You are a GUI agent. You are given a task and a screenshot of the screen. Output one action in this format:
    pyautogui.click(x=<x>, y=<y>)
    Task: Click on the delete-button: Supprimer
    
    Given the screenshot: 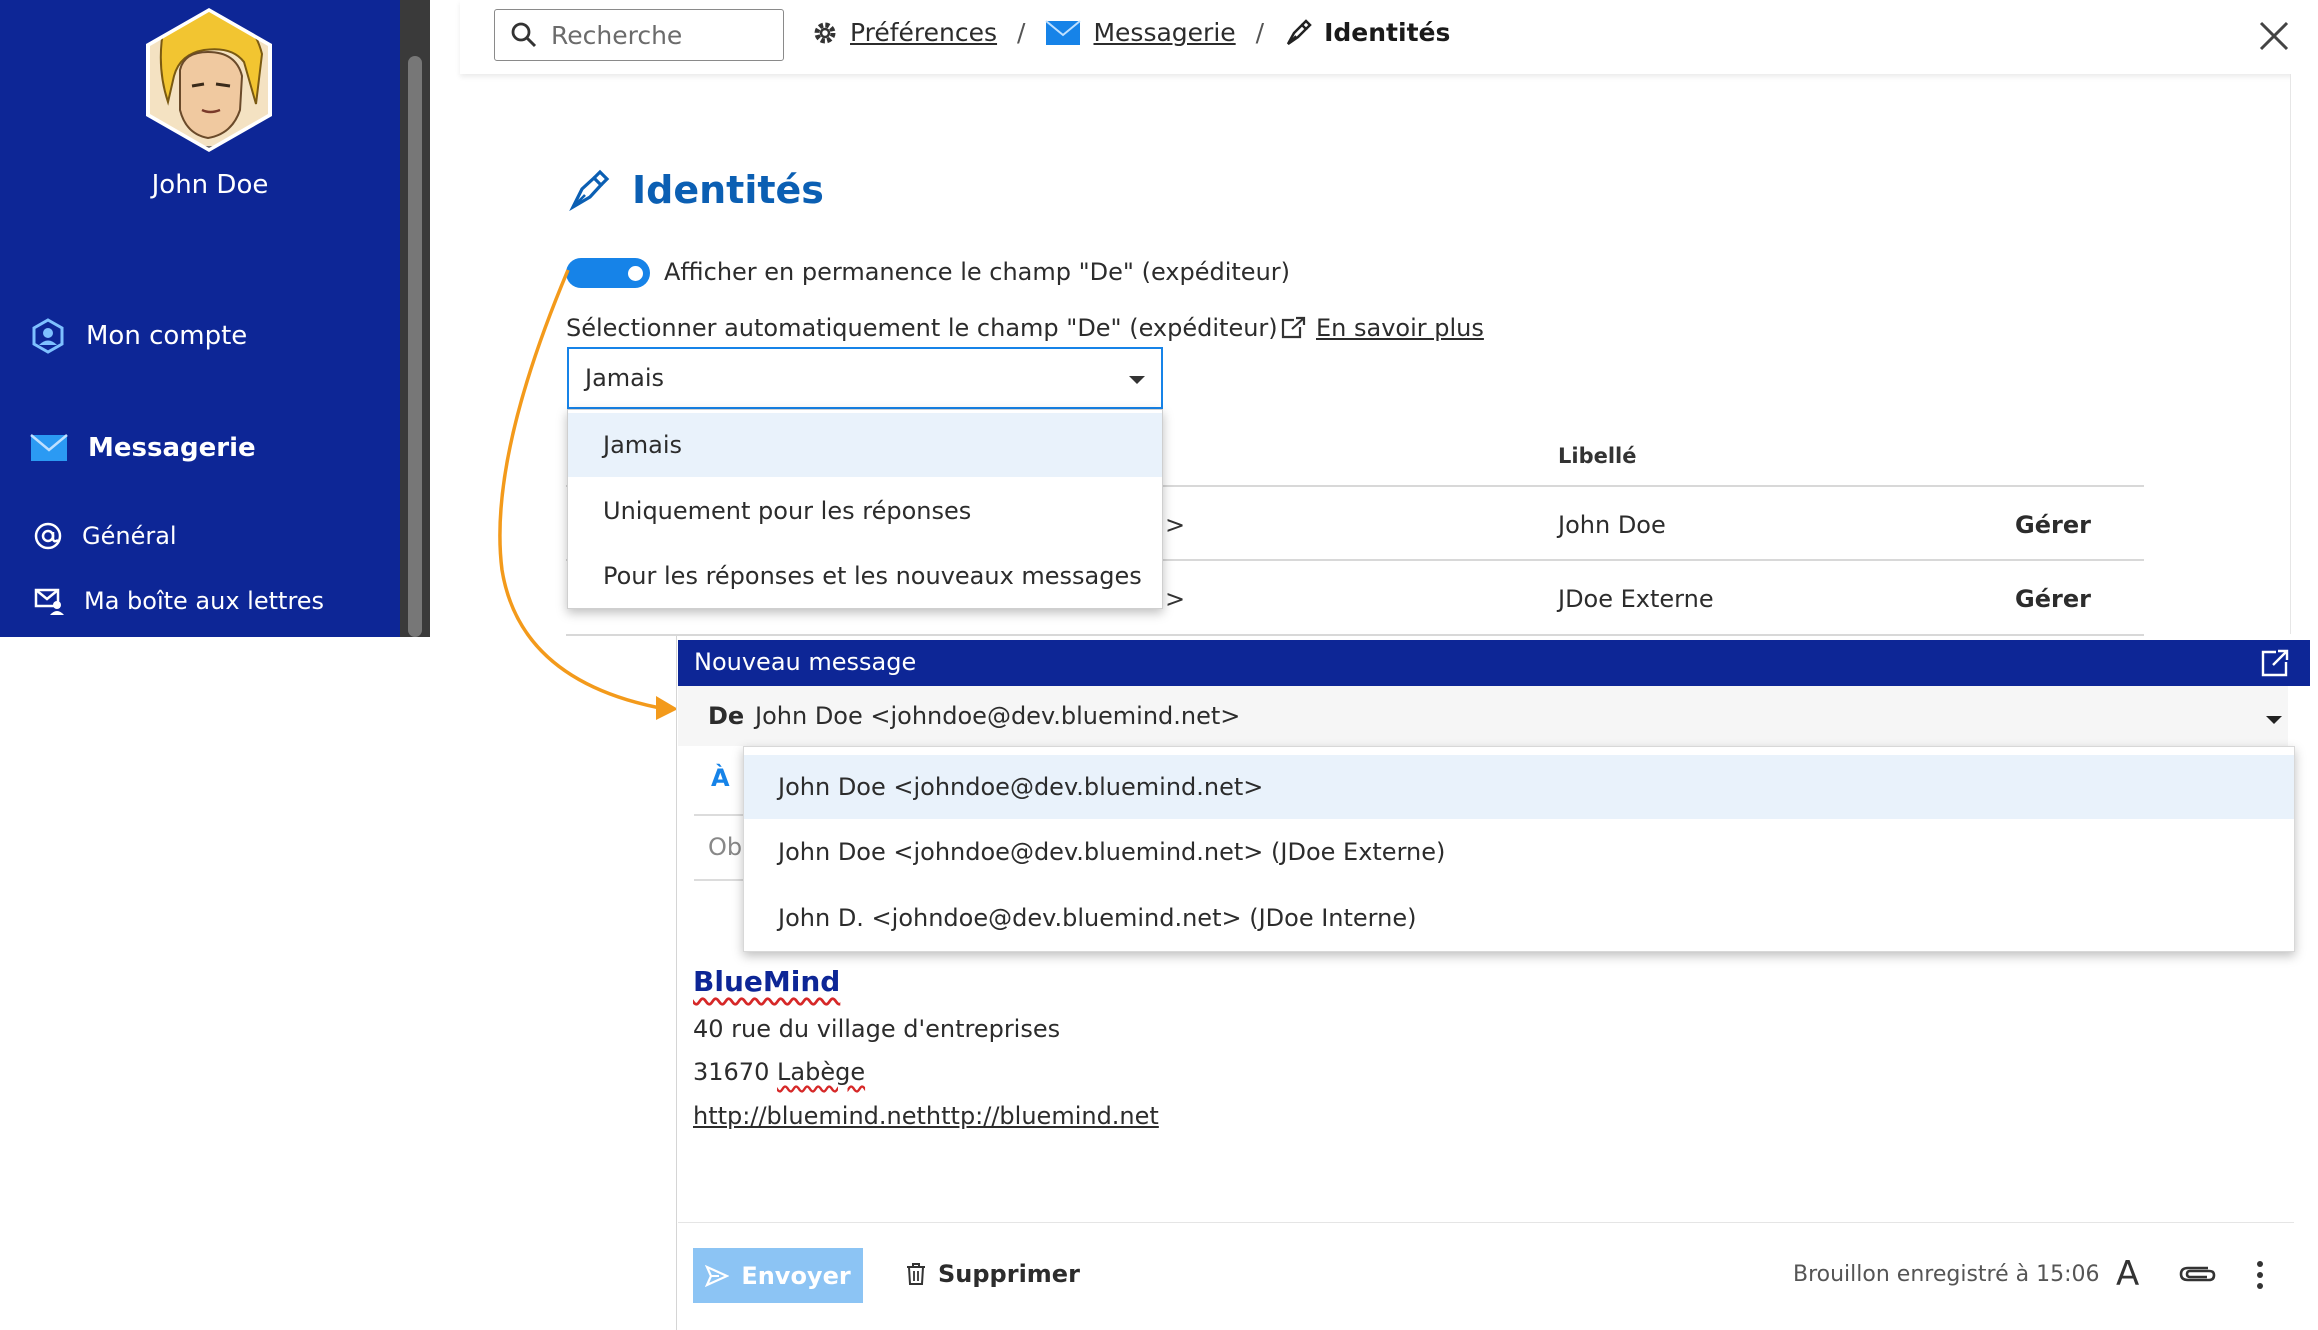 What is the action you would take?
    pyautogui.click(x=993, y=1274)
    